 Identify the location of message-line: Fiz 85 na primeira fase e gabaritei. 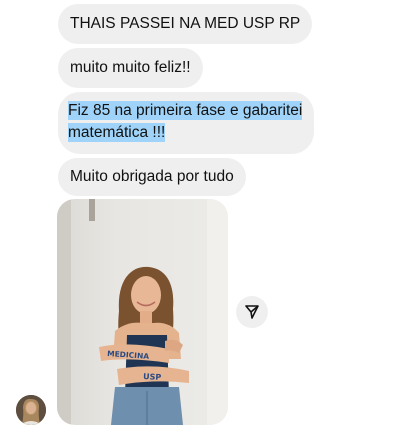
(185, 112).